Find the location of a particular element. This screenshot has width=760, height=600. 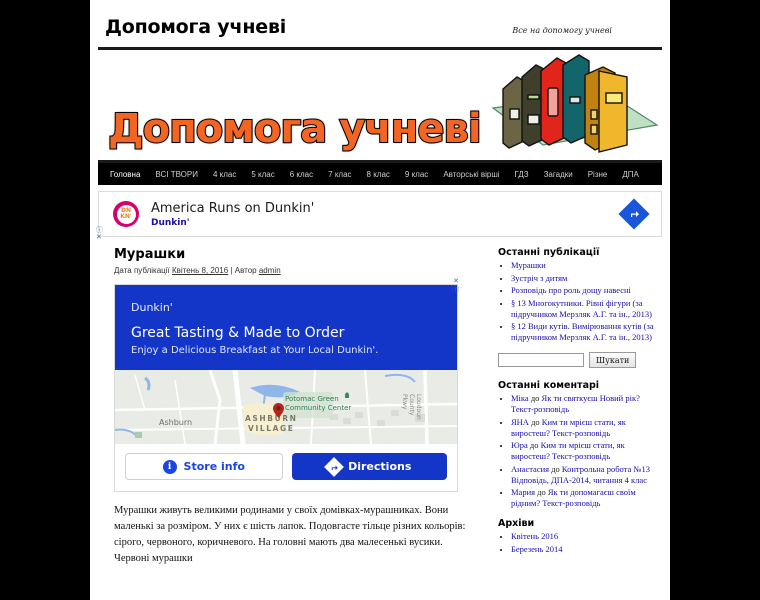

nav-item-9-klas: 9 клас is located at coordinates (416, 174).